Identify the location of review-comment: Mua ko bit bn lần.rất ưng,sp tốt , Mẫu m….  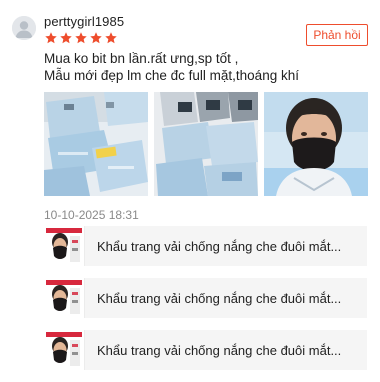
(208, 67).